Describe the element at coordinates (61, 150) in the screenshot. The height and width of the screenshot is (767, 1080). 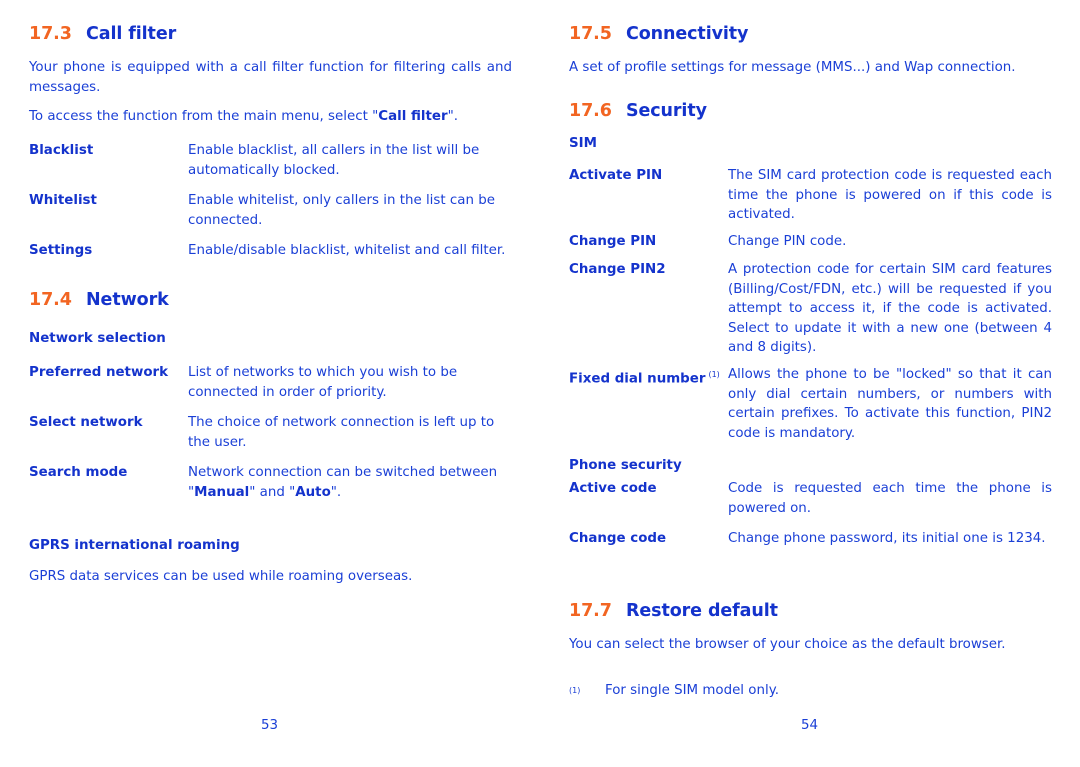
I see `term-blacklist: Blacklist` at that location.